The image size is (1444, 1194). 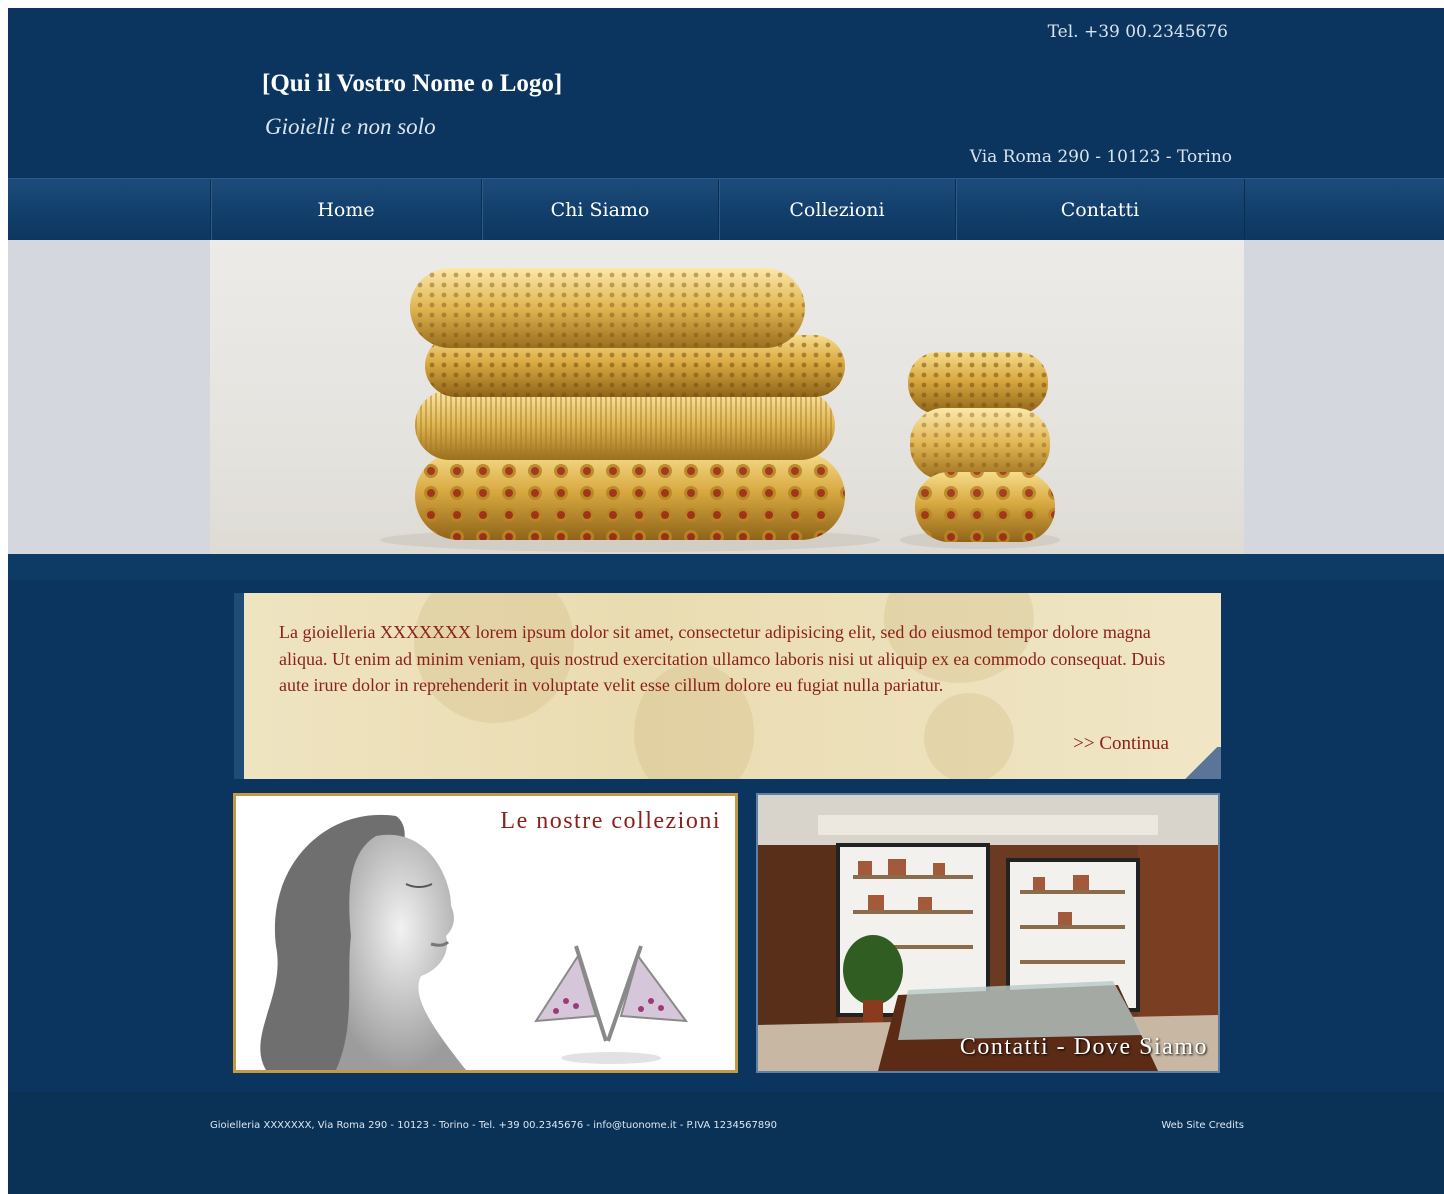 I want to click on collections-tile: Le nostre collezioni, so click(x=485, y=933).